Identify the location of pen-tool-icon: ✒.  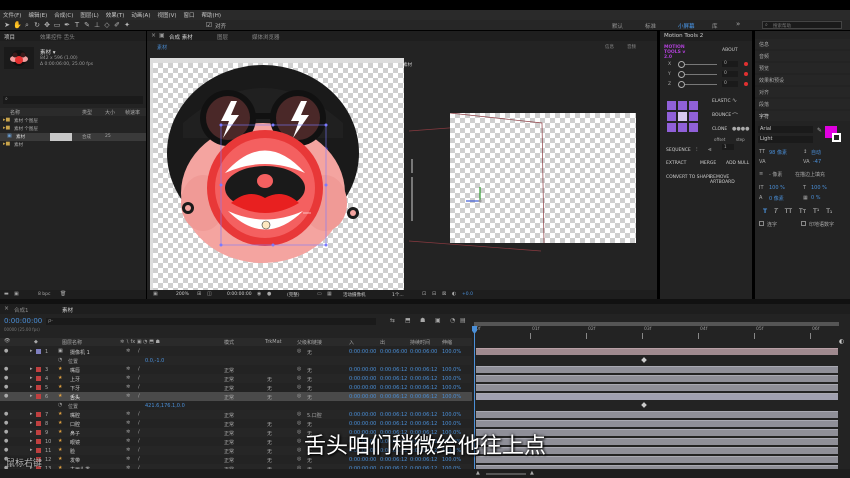
(67, 25).